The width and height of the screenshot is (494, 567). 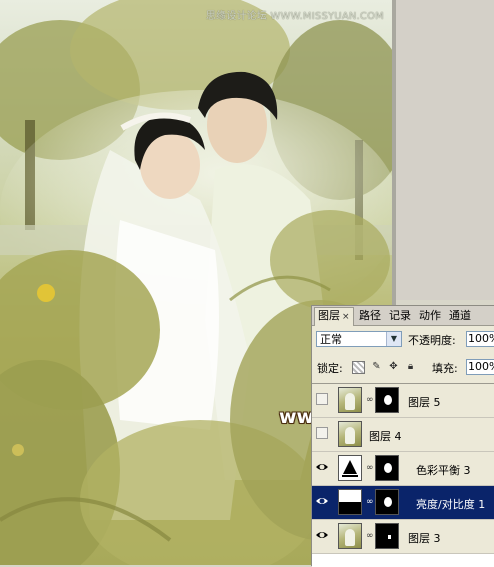 I want to click on layer-row: ∞ 图层 5, so click(x=403, y=401).